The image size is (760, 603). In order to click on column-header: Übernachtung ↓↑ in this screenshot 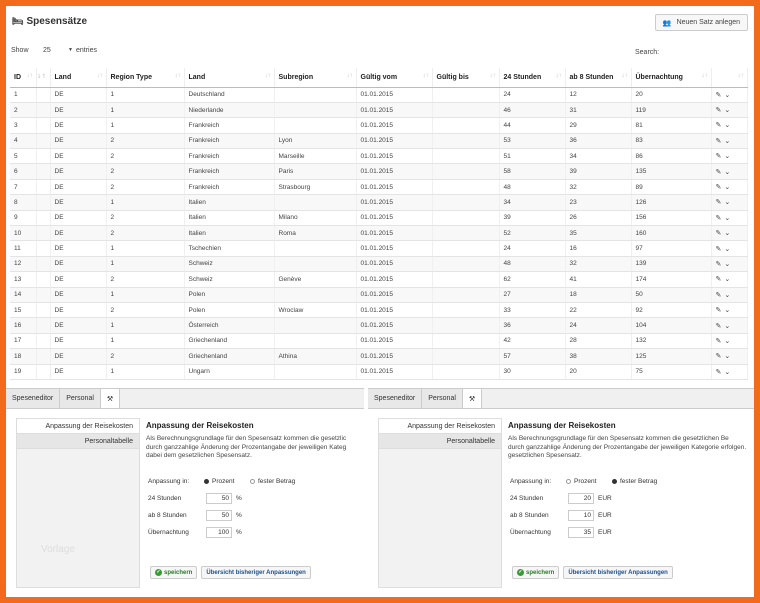, I will do `click(671, 78)`.